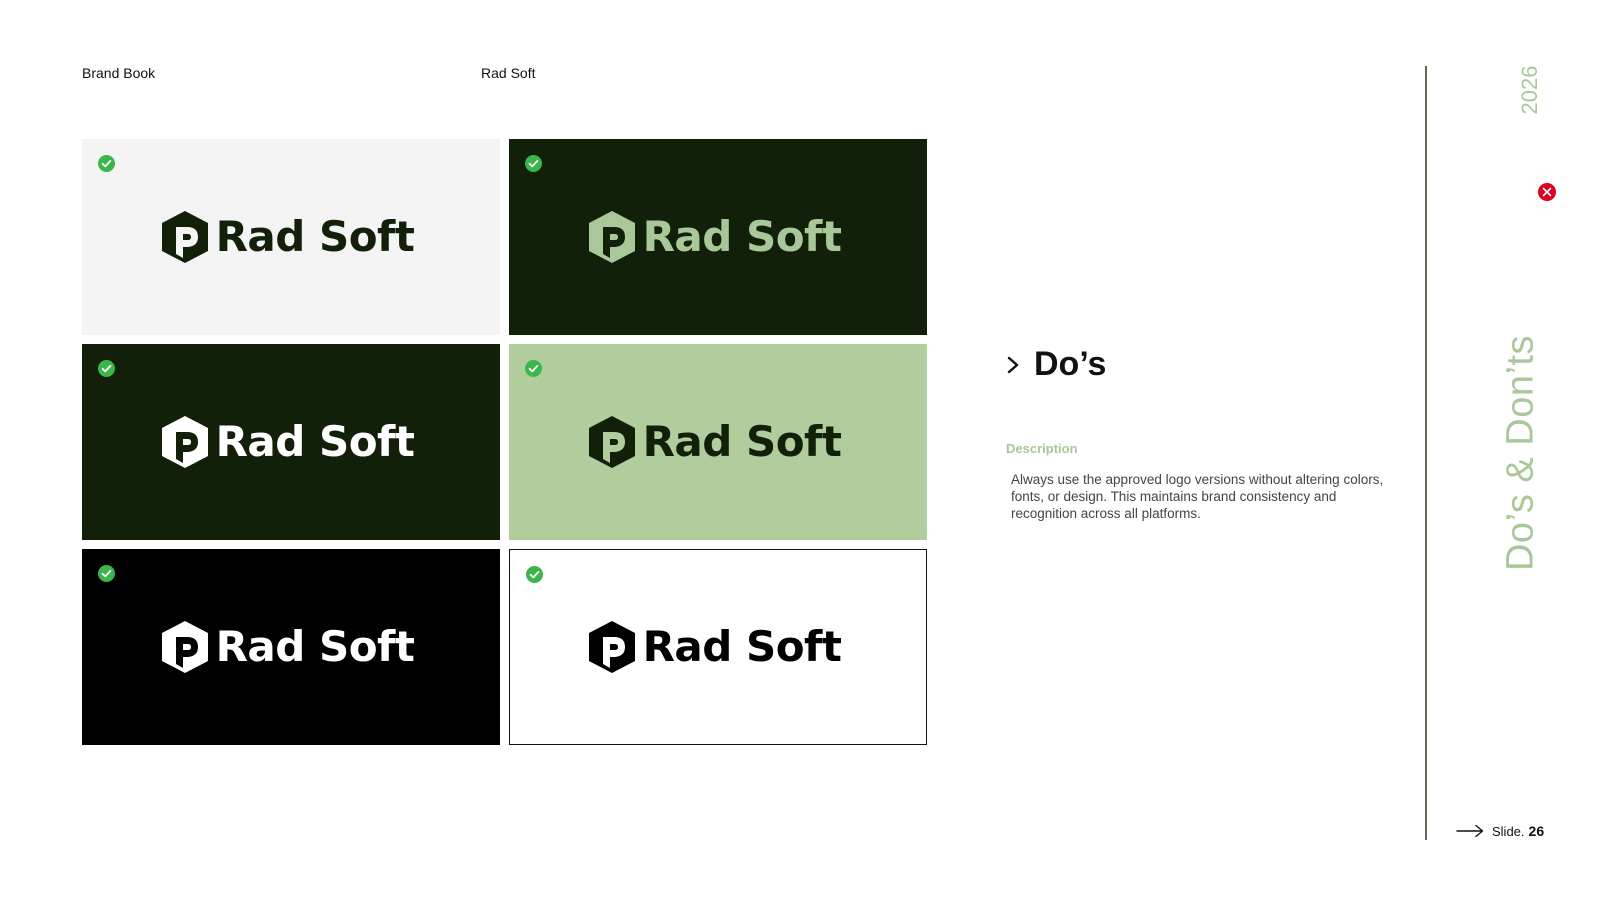  I want to click on slide-number: 26, so click(1536, 831).